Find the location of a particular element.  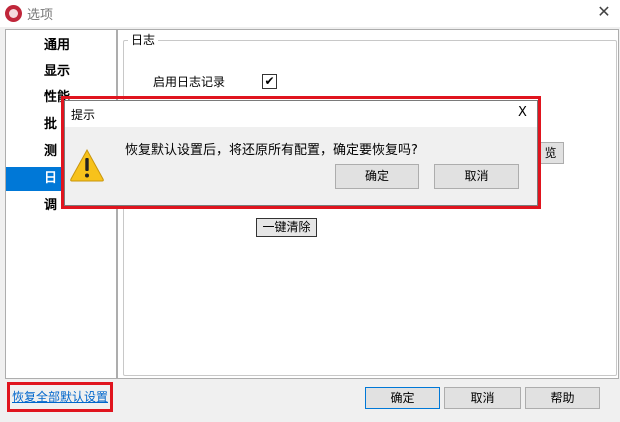

restore-link-highlight is located at coordinates (60, 397).